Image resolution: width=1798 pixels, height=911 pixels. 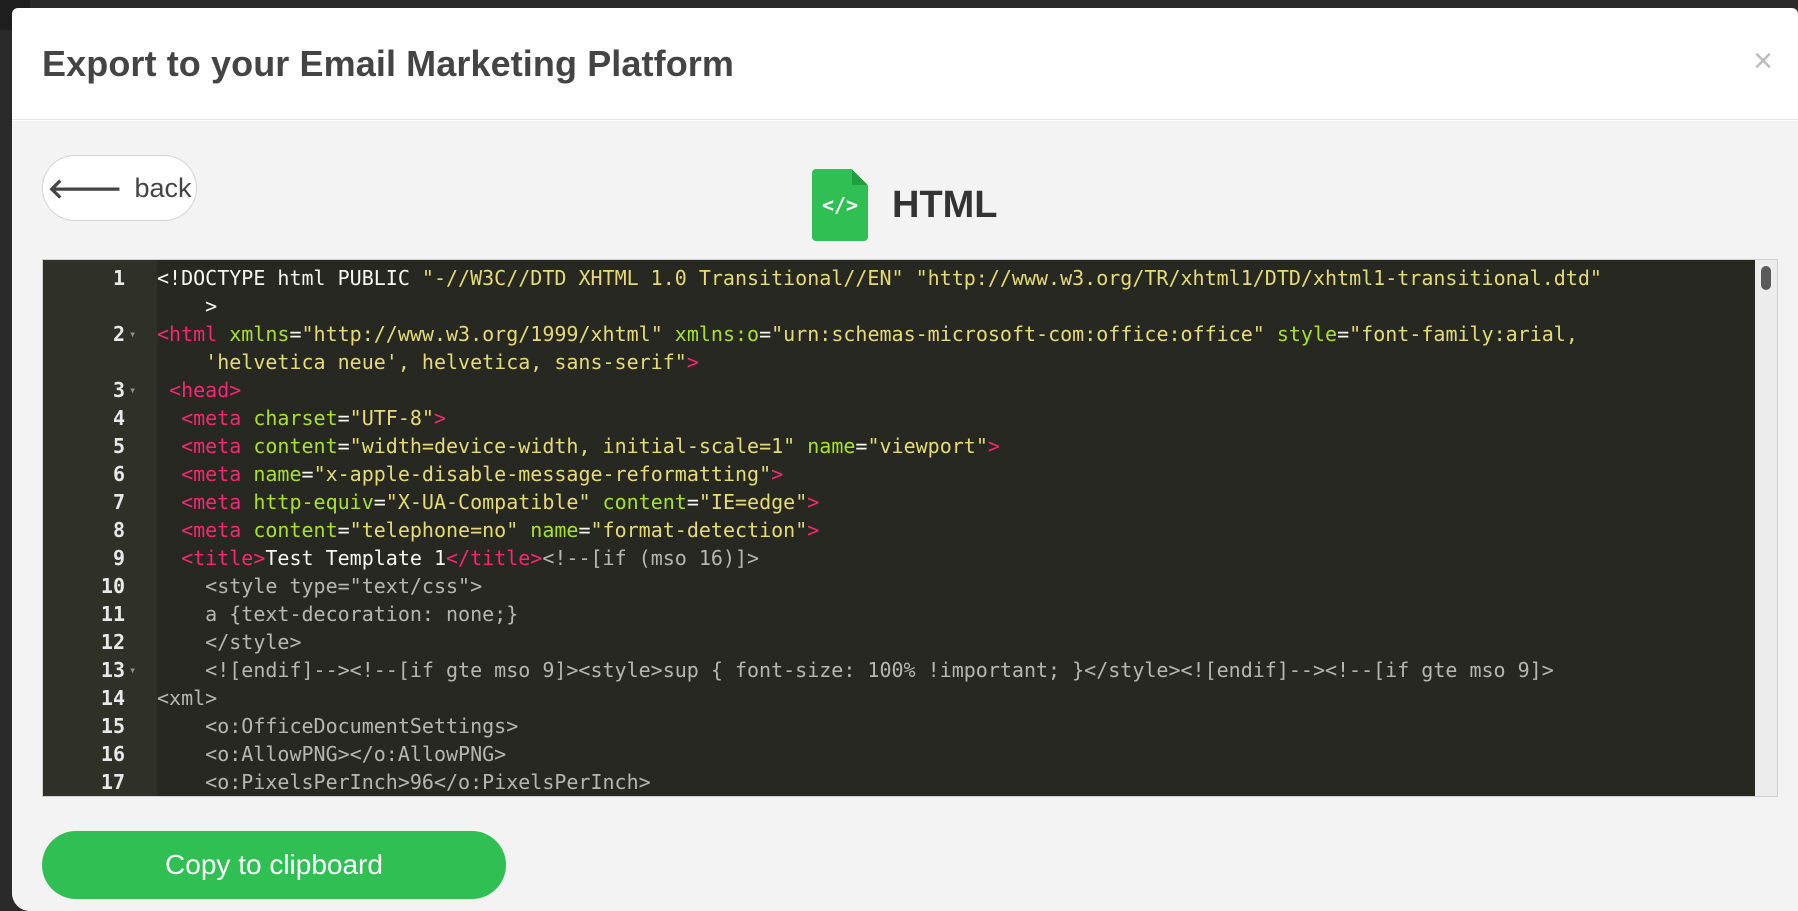 What do you see at coordinates (118, 558) in the screenshot?
I see `line-number: 9` at bounding box center [118, 558].